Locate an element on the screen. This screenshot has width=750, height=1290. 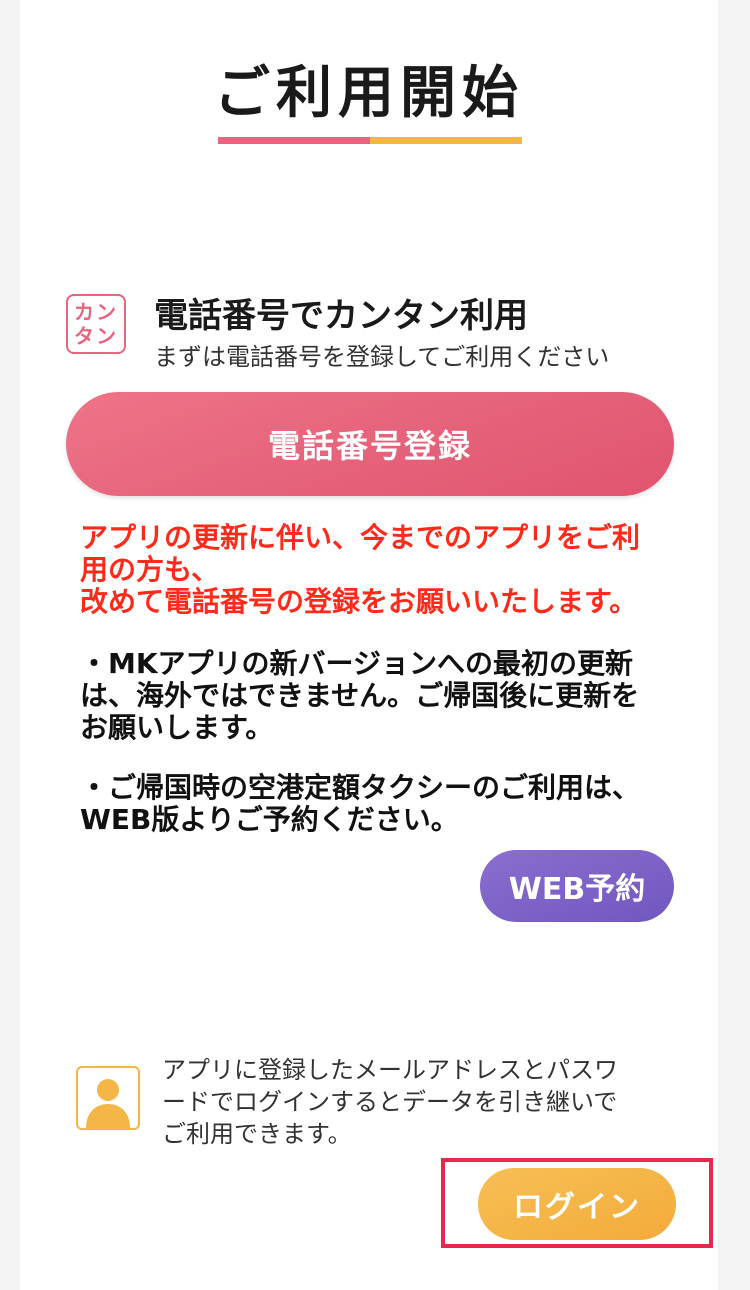
notice-red-line: 改めて電話番号の登録をお願いいたします。 is located at coordinates (359, 601).